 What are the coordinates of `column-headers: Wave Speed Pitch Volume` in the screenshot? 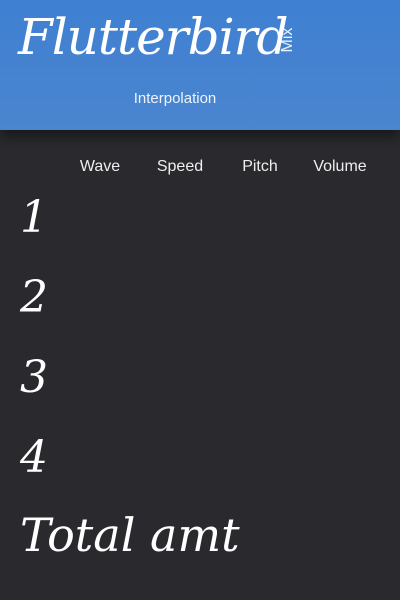 It's located at (200, 168).